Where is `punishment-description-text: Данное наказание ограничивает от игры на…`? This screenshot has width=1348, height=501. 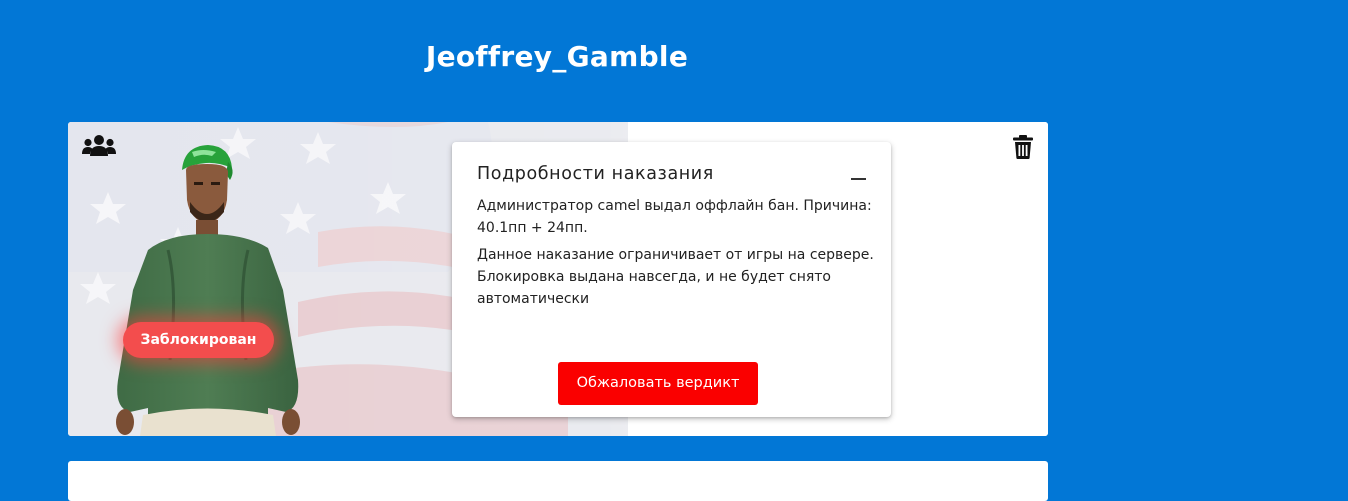 punishment-description-text: Данное наказание ограничивает от игры на… is located at coordinates (675, 277).